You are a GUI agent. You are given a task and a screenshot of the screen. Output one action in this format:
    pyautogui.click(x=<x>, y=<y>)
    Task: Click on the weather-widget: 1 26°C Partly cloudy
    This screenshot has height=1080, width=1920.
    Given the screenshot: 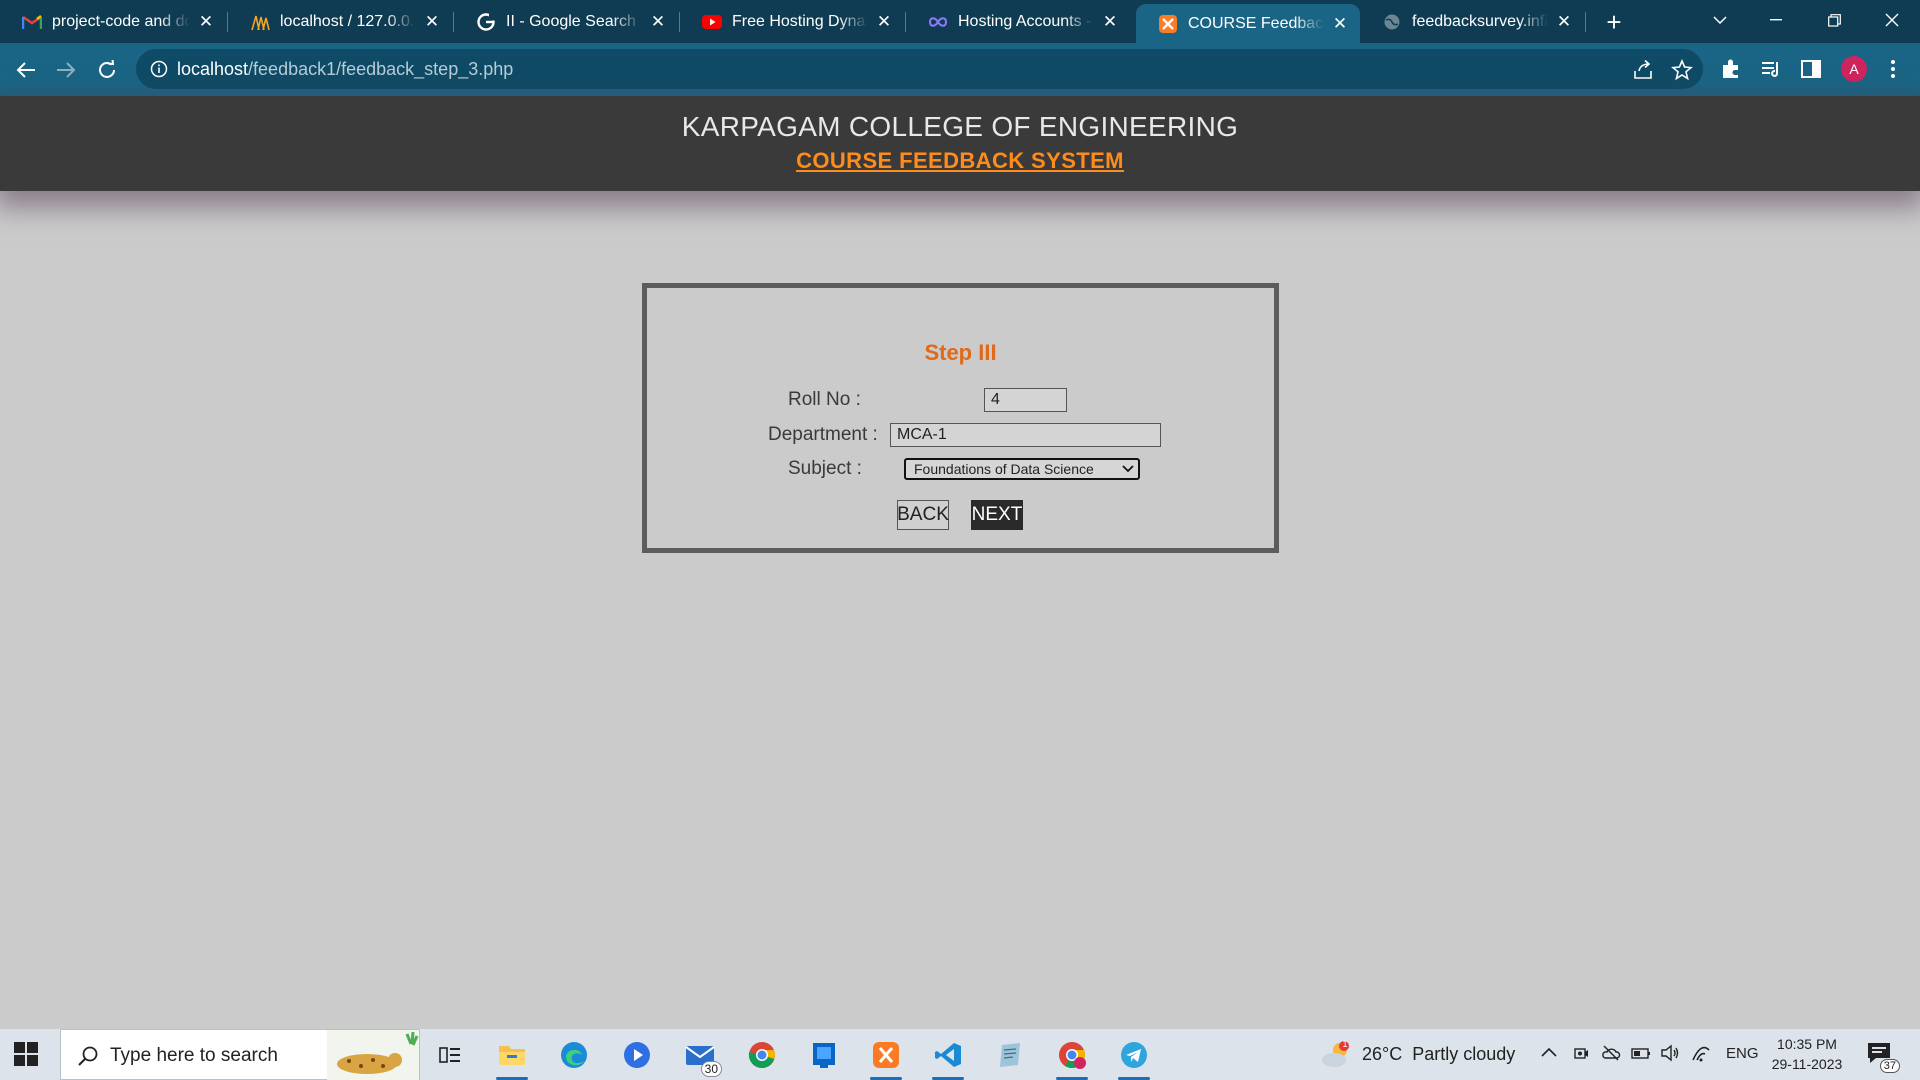 What is the action you would take?
    pyautogui.click(x=1417, y=1054)
    